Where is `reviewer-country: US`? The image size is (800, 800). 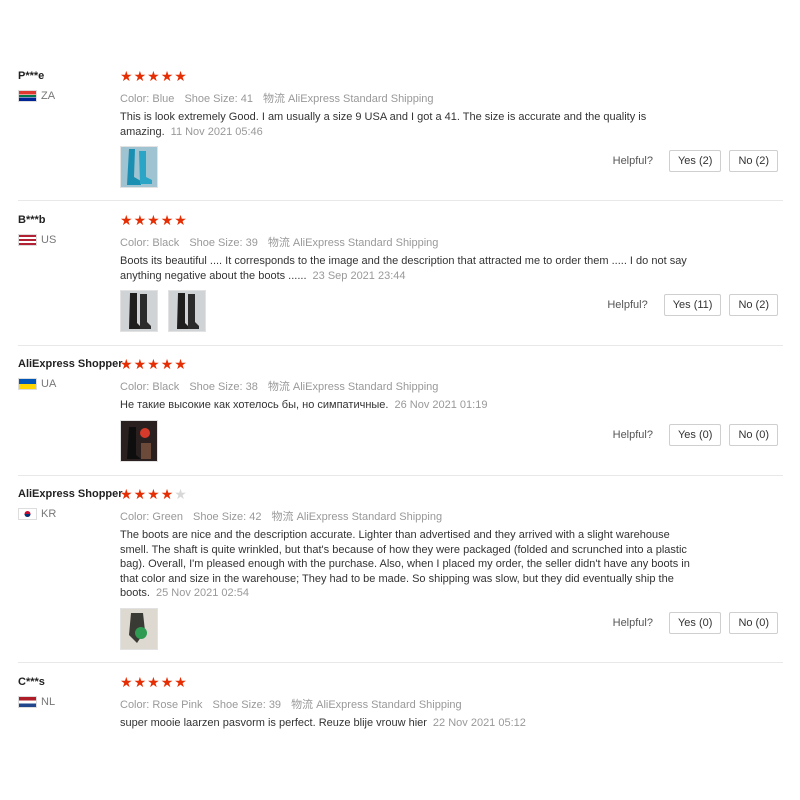 reviewer-country: US is located at coordinates (37, 240).